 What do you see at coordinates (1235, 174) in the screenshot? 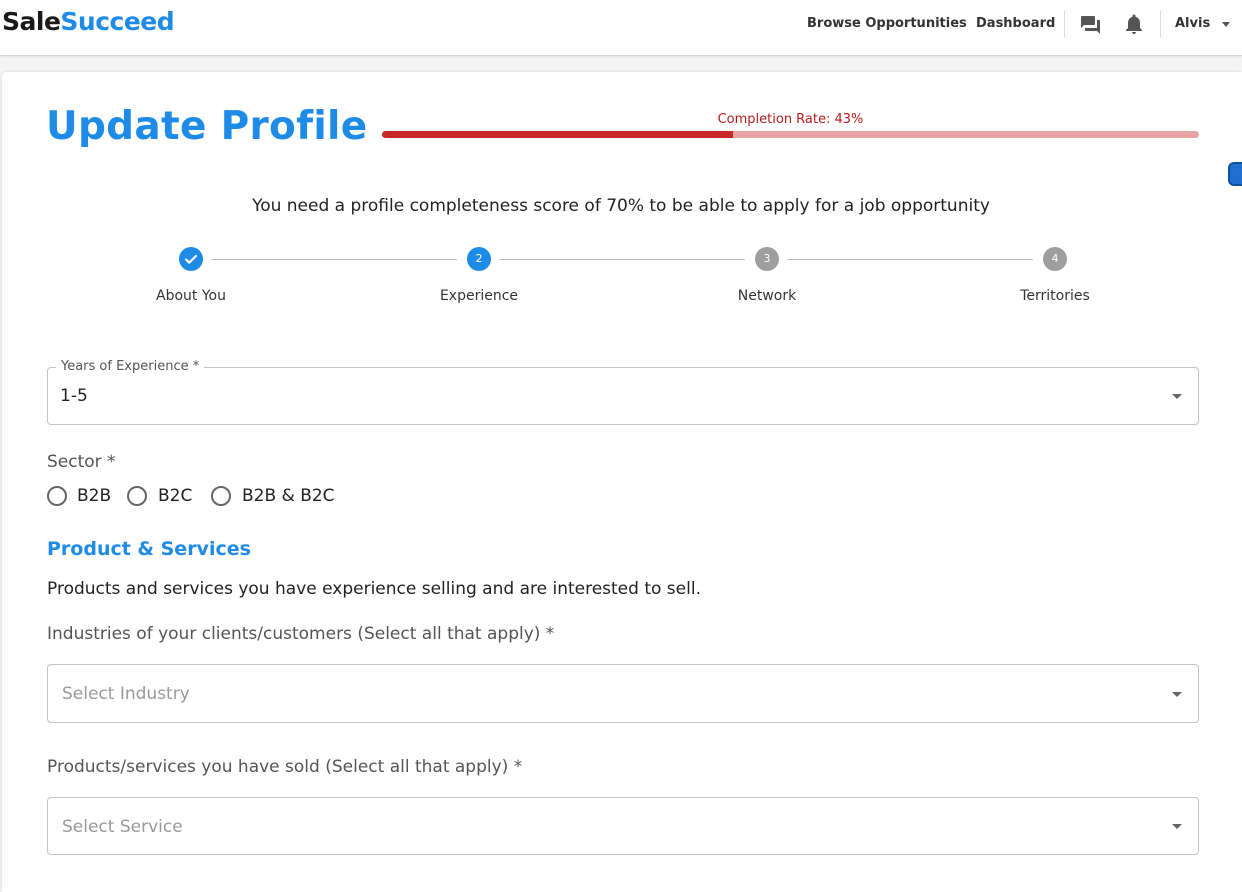
I see `feedback-side-tab-icon` at bounding box center [1235, 174].